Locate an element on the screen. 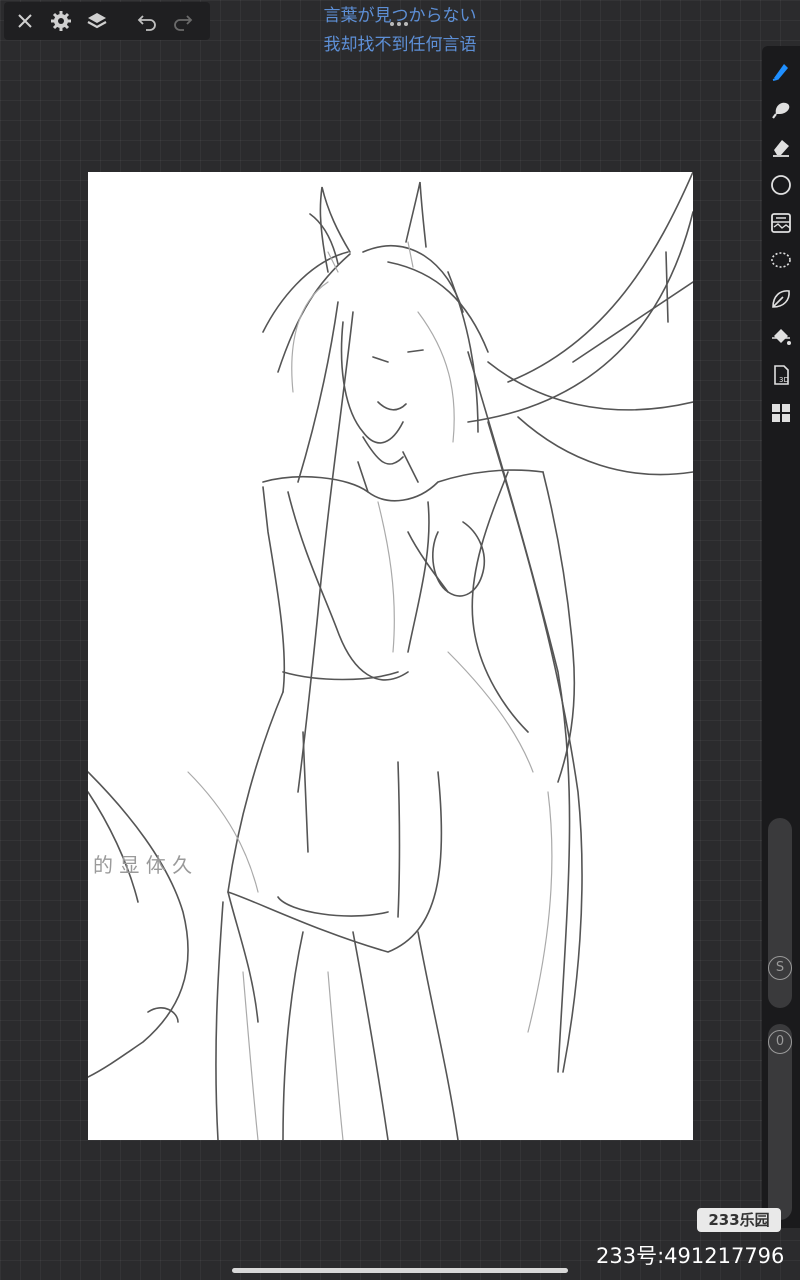 Image resolution: width=800 pixels, height=1280 pixels. smudge-icon is located at coordinates (781, 109).